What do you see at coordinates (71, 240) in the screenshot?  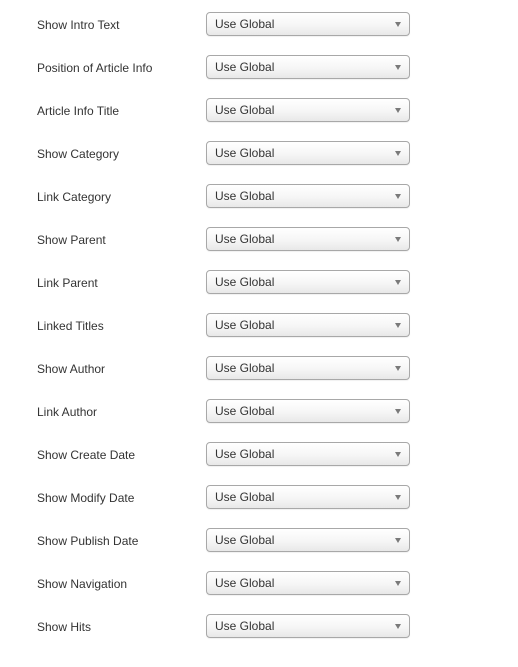 I see `setting-label: Show Parent` at bounding box center [71, 240].